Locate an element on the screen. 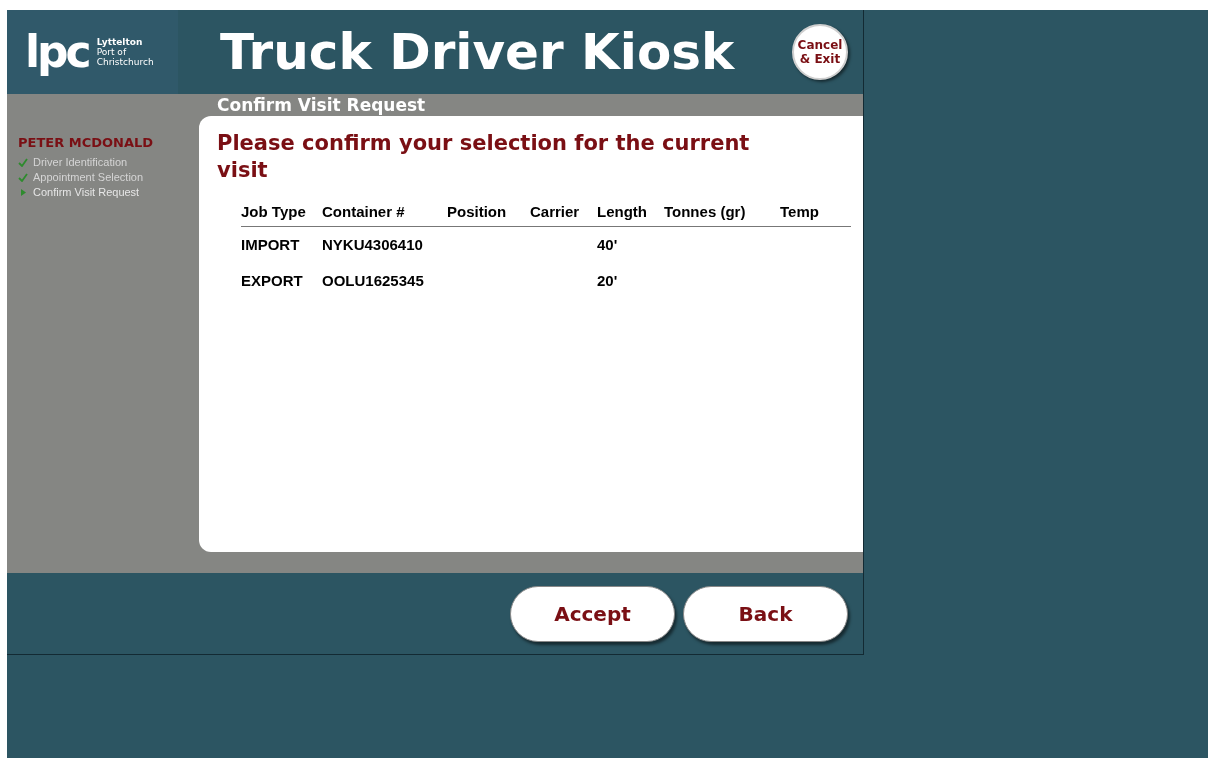 The width and height of the screenshot is (1208, 758). table-cell: OOLU1625345 is located at coordinates (373, 280).